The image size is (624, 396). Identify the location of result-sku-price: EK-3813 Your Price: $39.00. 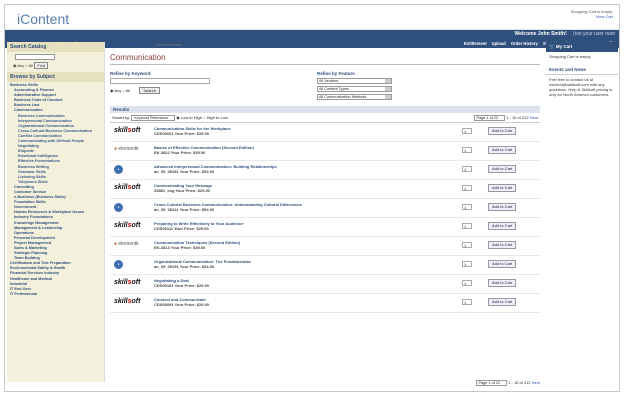
(279, 247).